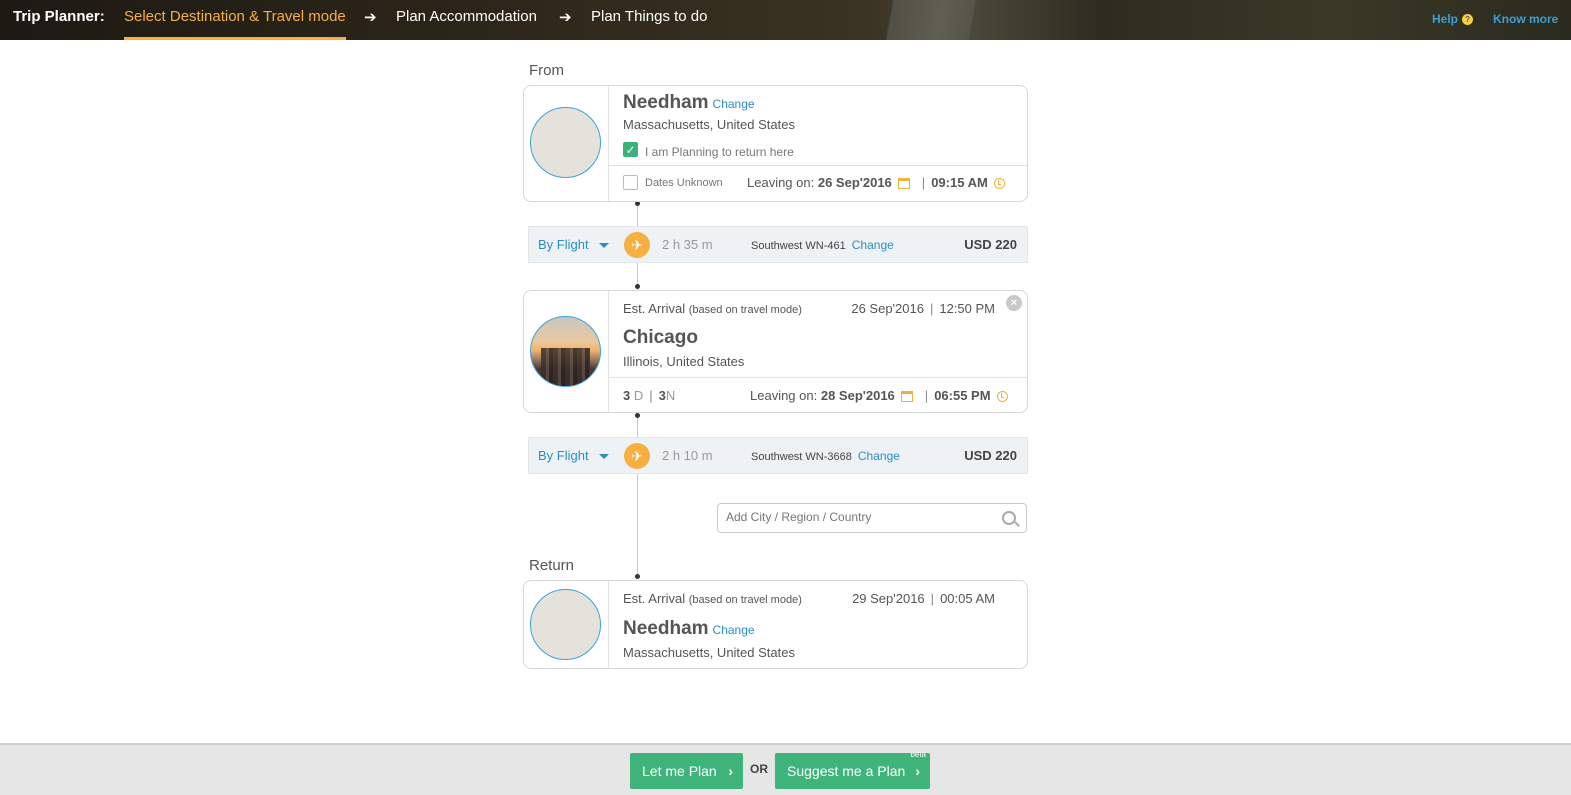 The image size is (1571, 795). I want to click on return-est-arrival-label: Est. Arrival (based on travel mode), so click(712, 598).